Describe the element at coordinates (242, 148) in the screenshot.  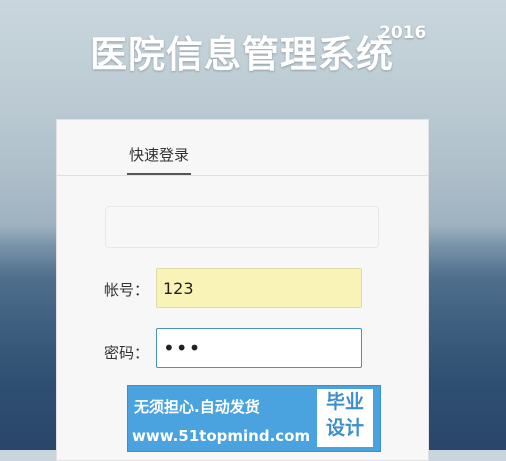
I see `login-tab-bar: 快速登录` at that location.